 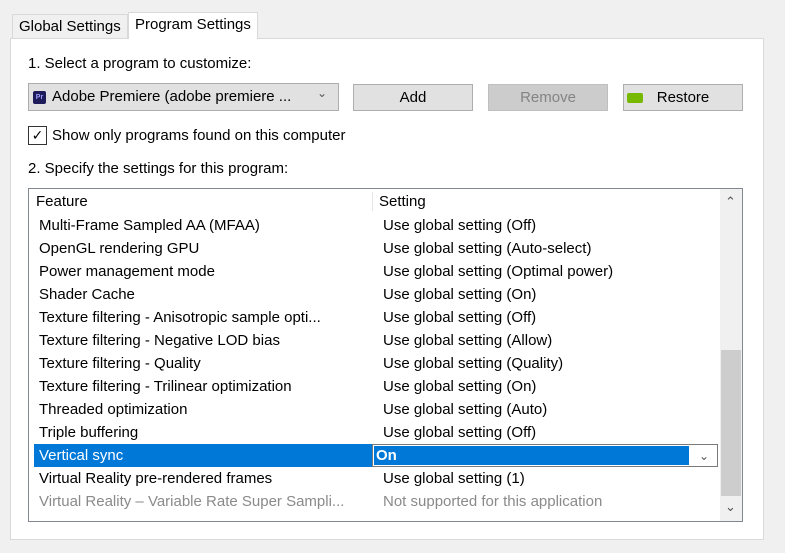 I want to click on feature-cell: Triple buffering, so click(x=89, y=432).